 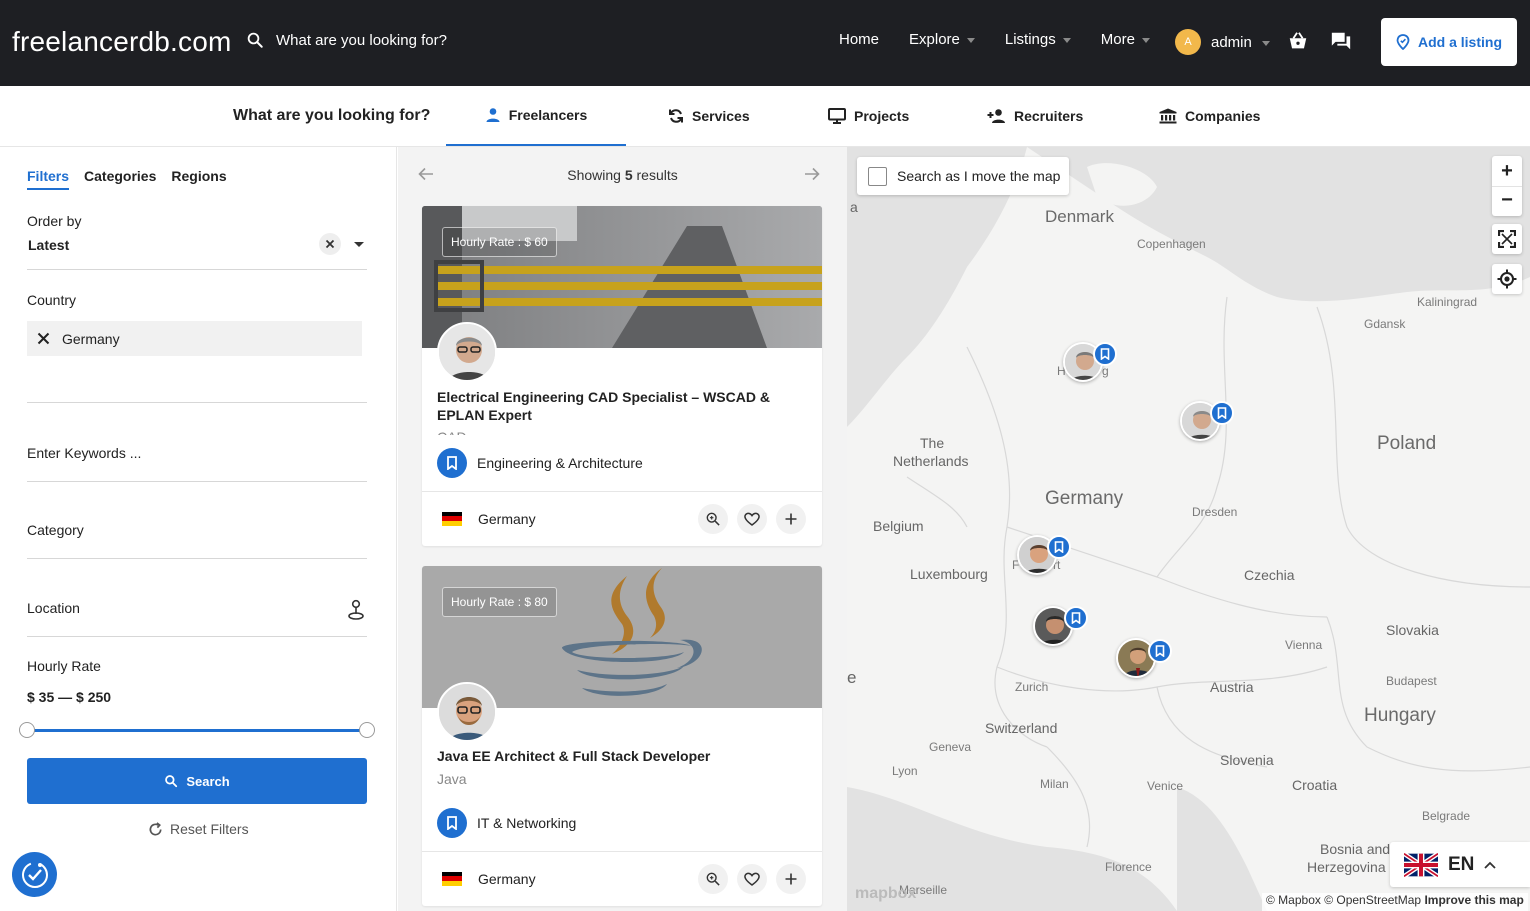 I want to click on order-by-select: Latest, so click(x=48, y=245).